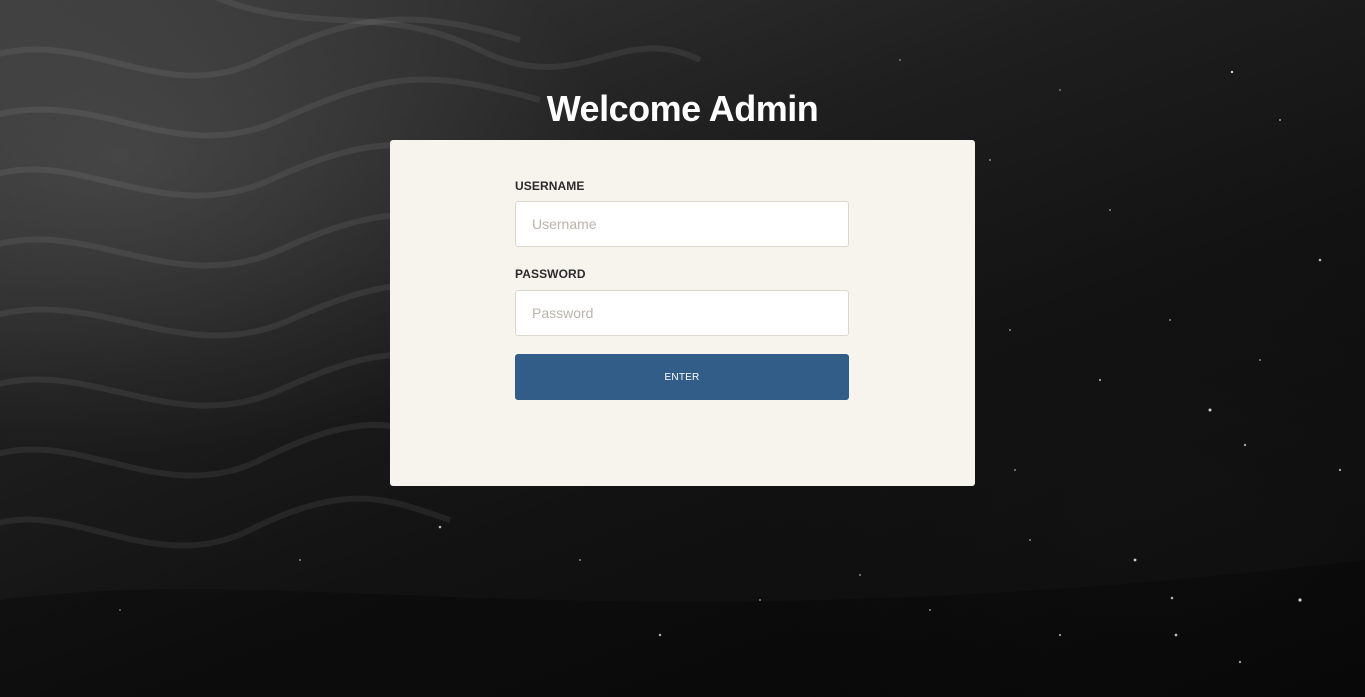 This screenshot has width=1365, height=697. What do you see at coordinates (682, 108) in the screenshot?
I see `page-title: Welcome Admin` at bounding box center [682, 108].